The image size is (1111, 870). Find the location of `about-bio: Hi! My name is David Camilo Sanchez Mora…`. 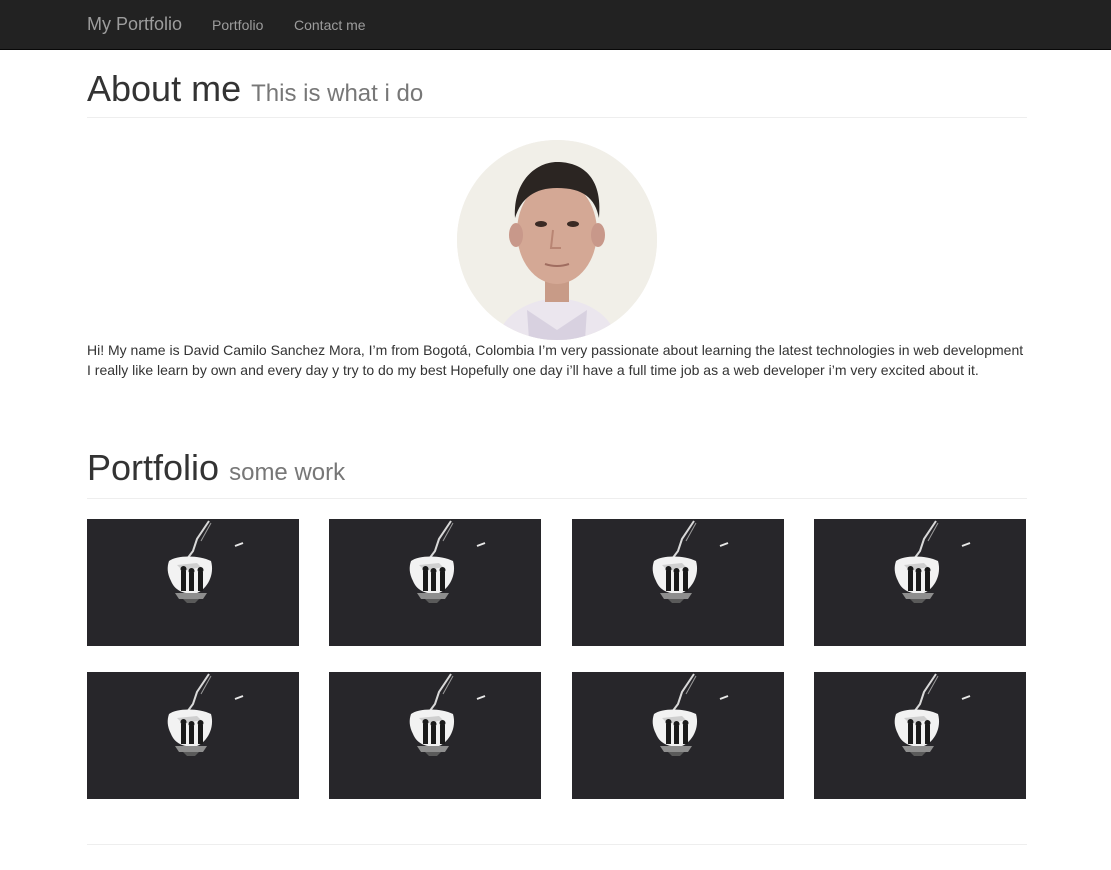

about-bio: Hi! My name is David Camilo Sanchez Mora… is located at coordinates (555, 360).